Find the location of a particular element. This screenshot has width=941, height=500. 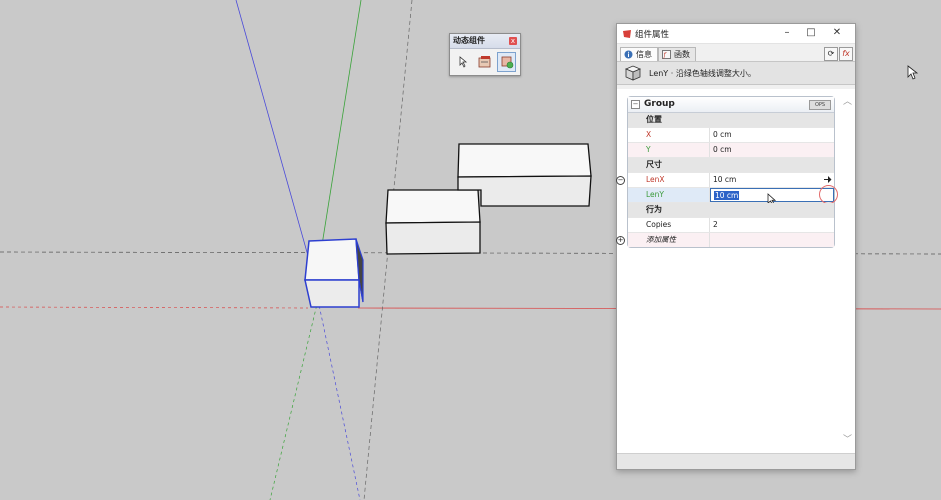

attr-row-x: X 0 cm is located at coordinates (731, 135).